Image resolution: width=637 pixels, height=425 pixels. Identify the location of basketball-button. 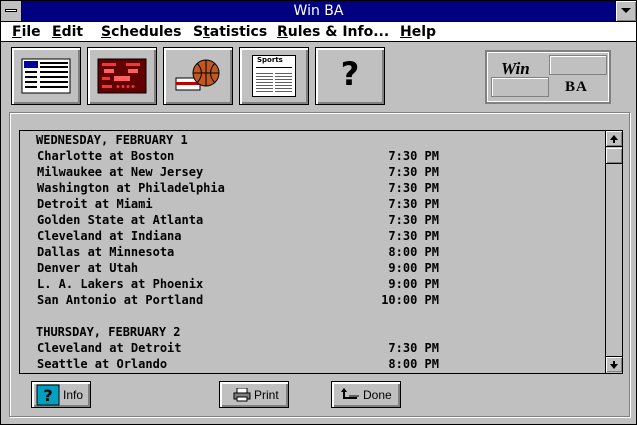
(198, 76).